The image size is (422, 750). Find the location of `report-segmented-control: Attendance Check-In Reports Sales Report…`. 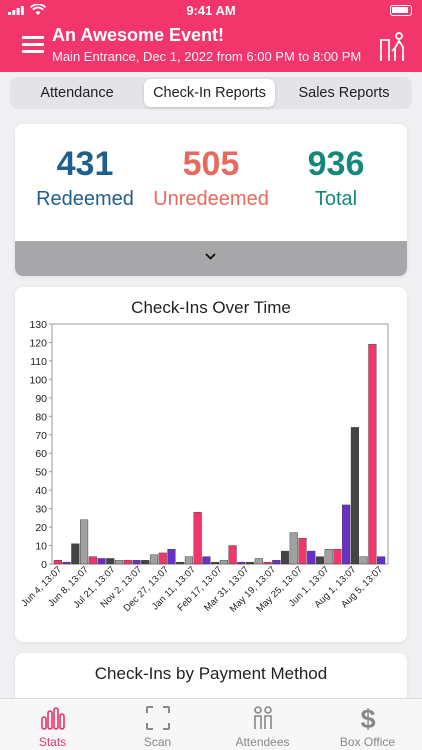

report-segmented-control: Attendance Check-In Reports Sales Report… is located at coordinates (211, 93).